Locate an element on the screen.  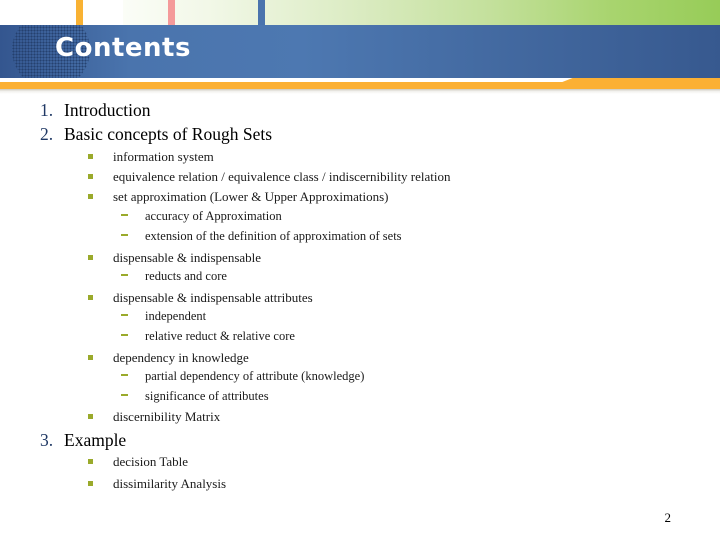
outline-item-3: 3. Example is located at coordinates (83, 440).